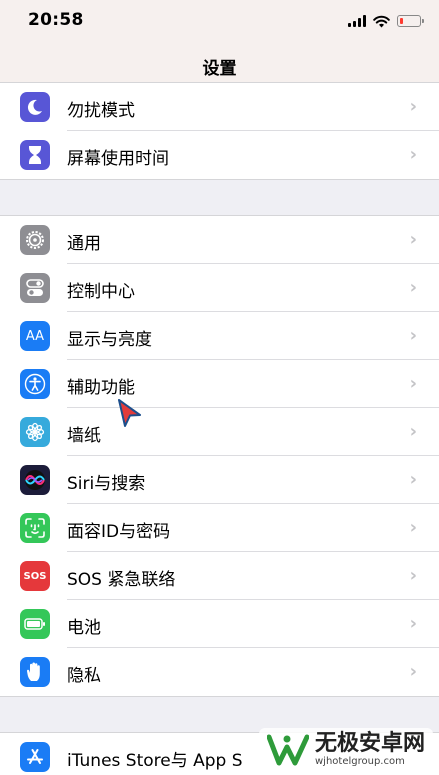 The width and height of the screenshot is (439, 775). Describe the element at coordinates (219, 155) in the screenshot. I see `settings-row-screen-time: 屏幕使用时间 ›` at that location.